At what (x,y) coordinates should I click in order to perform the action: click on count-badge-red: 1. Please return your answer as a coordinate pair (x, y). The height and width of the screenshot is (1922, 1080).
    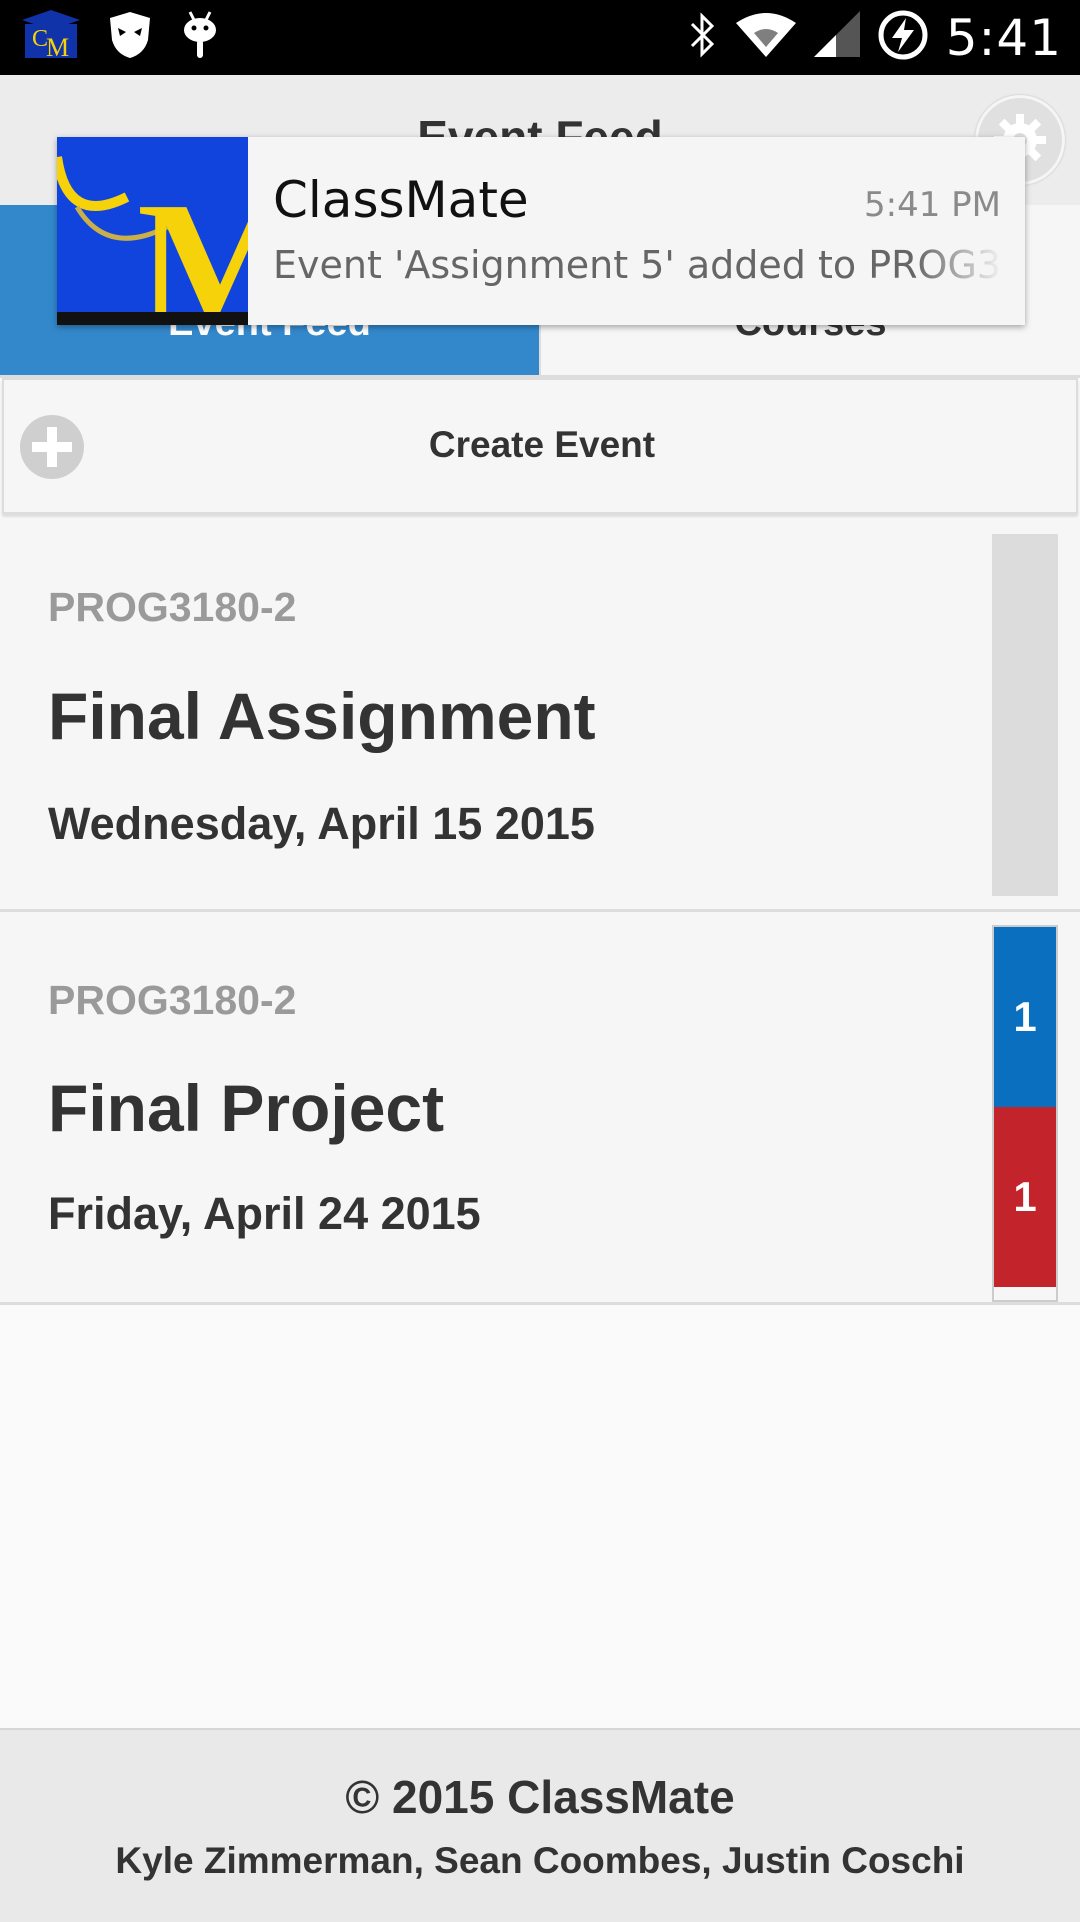
    Looking at the image, I should click on (1025, 1197).